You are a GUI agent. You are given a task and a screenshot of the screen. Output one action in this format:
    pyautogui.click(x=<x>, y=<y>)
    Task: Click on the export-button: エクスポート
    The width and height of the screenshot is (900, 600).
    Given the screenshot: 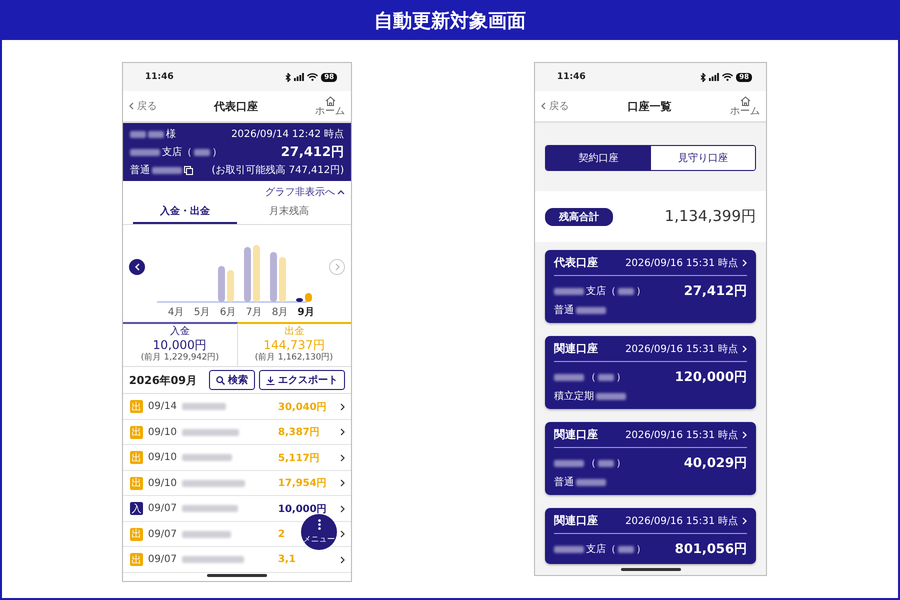 What is the action you would take?
    pyautogui.click(x=302, y=380)
    